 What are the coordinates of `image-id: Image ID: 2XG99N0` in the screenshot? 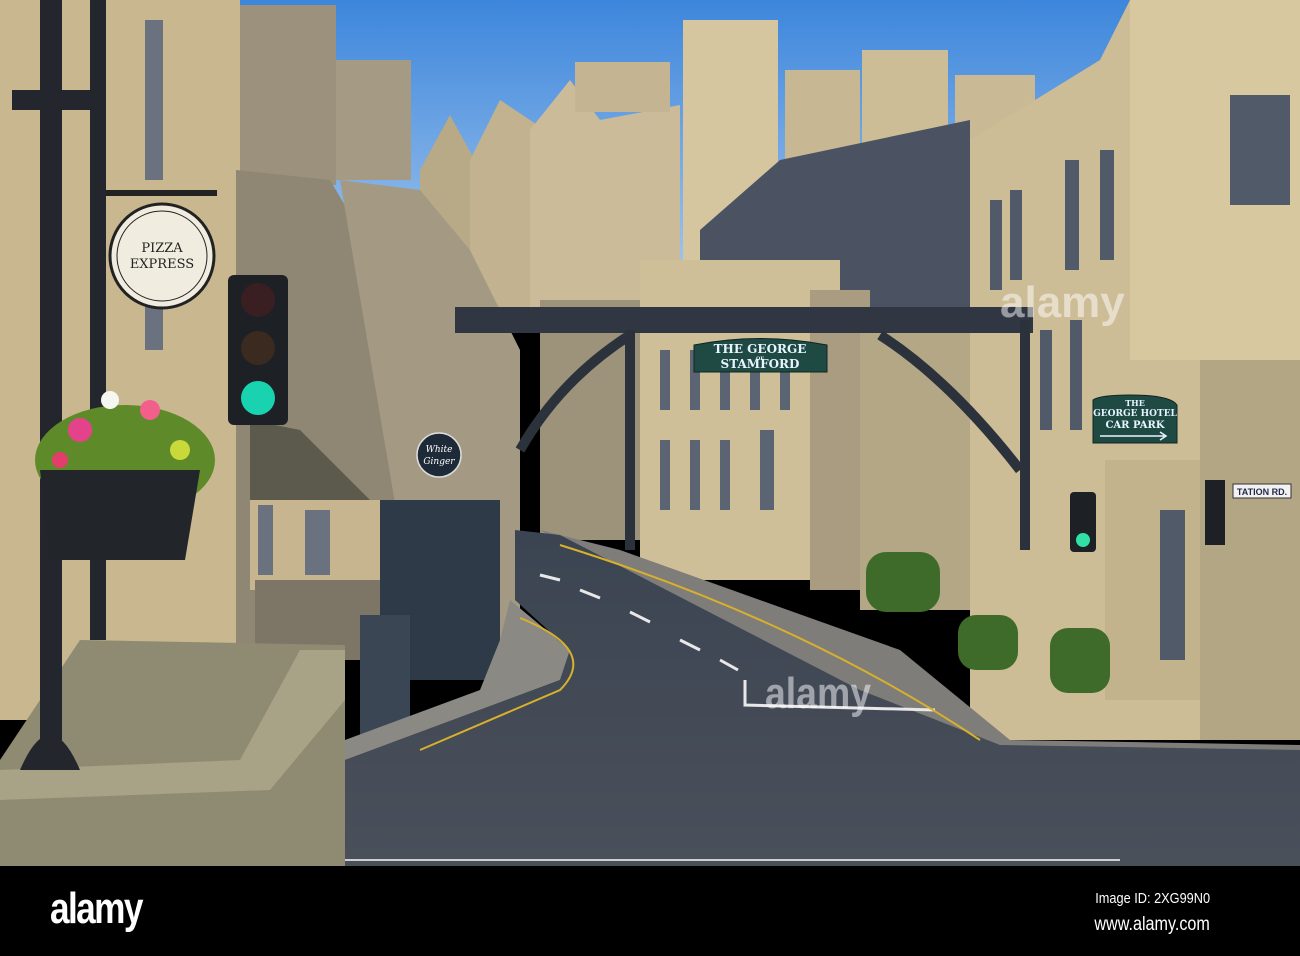 It's located at (1152, 898).